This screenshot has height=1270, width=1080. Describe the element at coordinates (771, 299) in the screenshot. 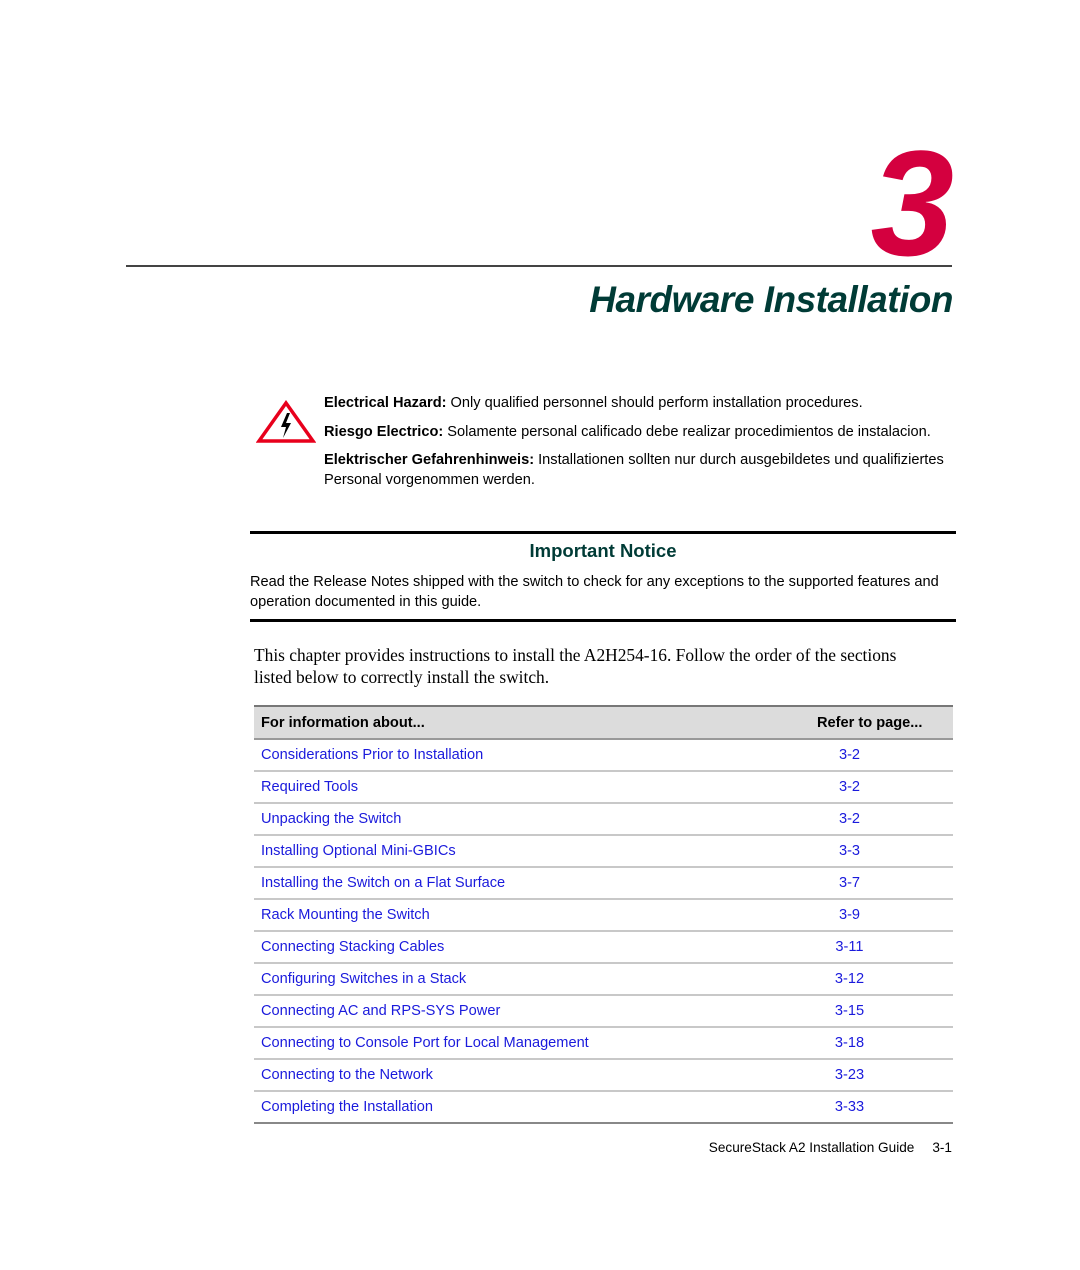

I see `chapter-title: Hardware Installation` at that location.